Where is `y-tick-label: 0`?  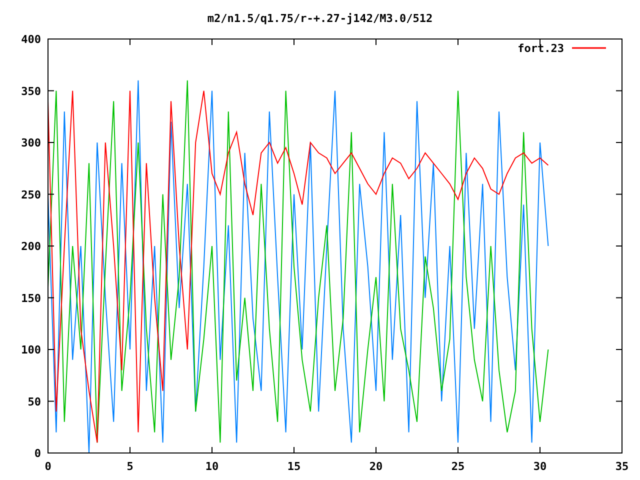 y-tick-label: 0 is located at coordinates (37, 453).